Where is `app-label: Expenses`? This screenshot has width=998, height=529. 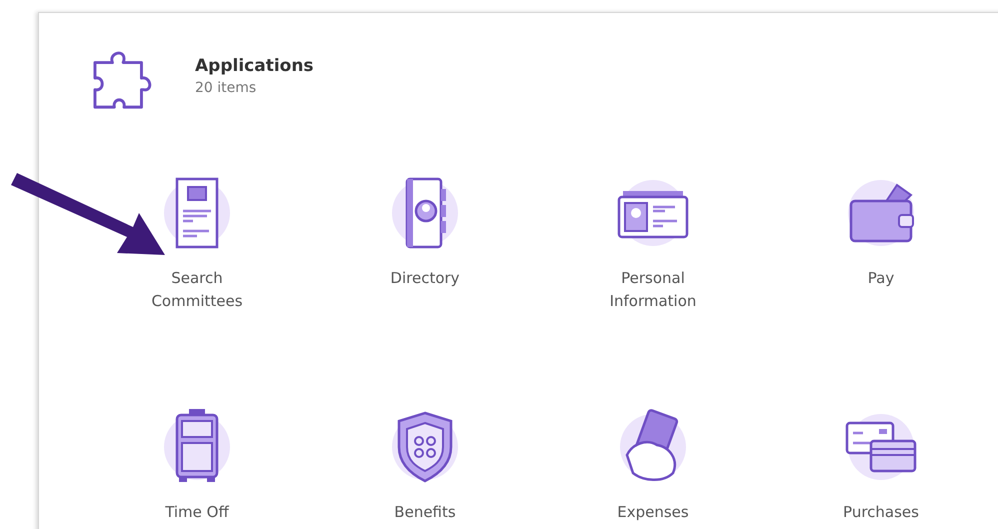
app-label: Expenses is located at coordinates (653, 512).